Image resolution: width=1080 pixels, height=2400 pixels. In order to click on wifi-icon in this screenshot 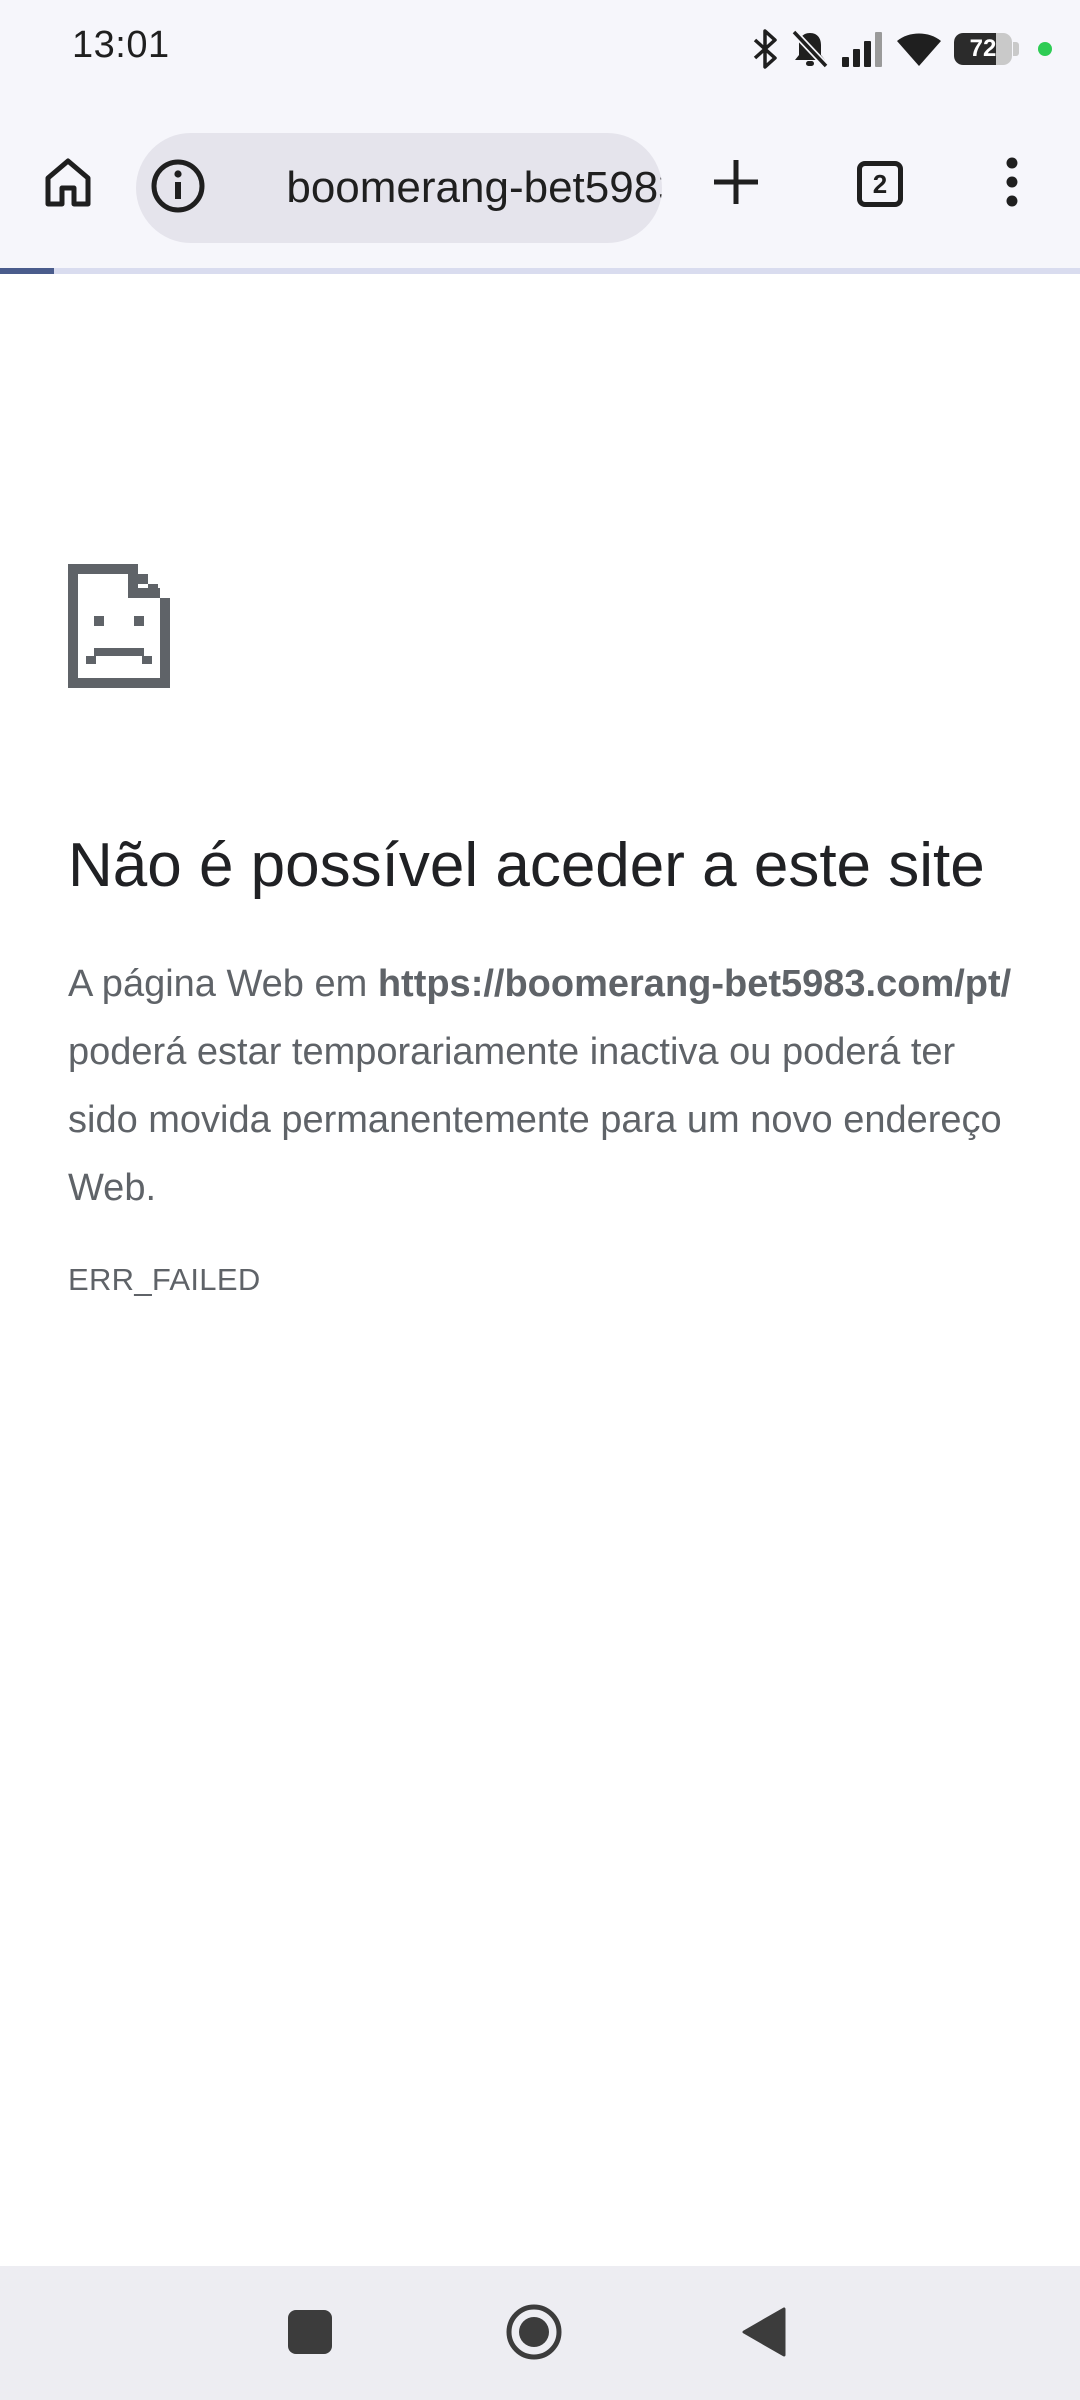, I will do `click(919, 49)`.